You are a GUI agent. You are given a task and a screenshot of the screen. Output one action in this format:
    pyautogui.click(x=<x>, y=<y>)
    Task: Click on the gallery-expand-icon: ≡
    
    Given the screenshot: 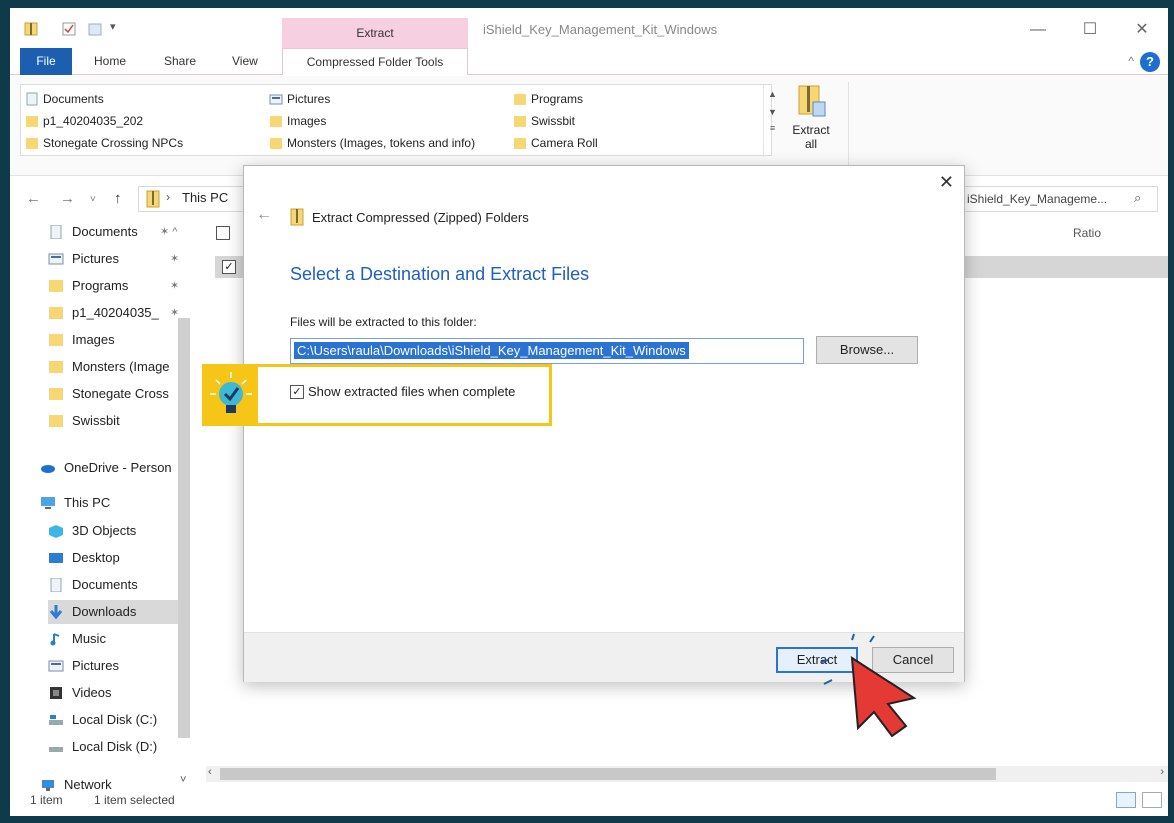 What is the action you would take?
    pyautogui.click(x=772, y=128)
    